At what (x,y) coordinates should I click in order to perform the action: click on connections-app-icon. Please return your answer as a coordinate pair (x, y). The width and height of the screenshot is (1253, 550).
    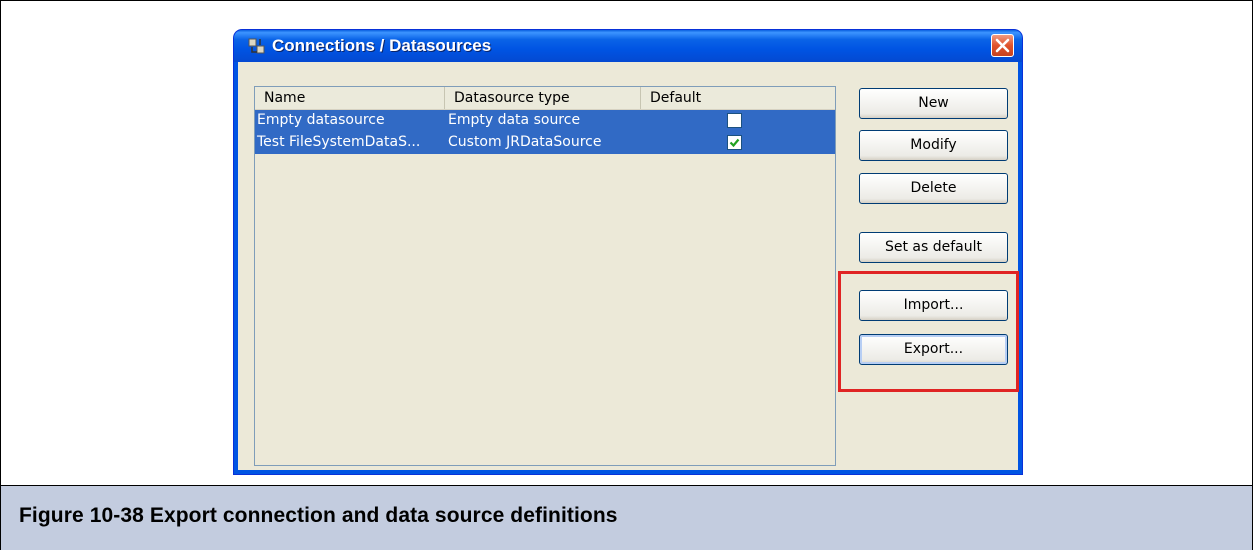
    Looking at the image, I should click on (256, 46).